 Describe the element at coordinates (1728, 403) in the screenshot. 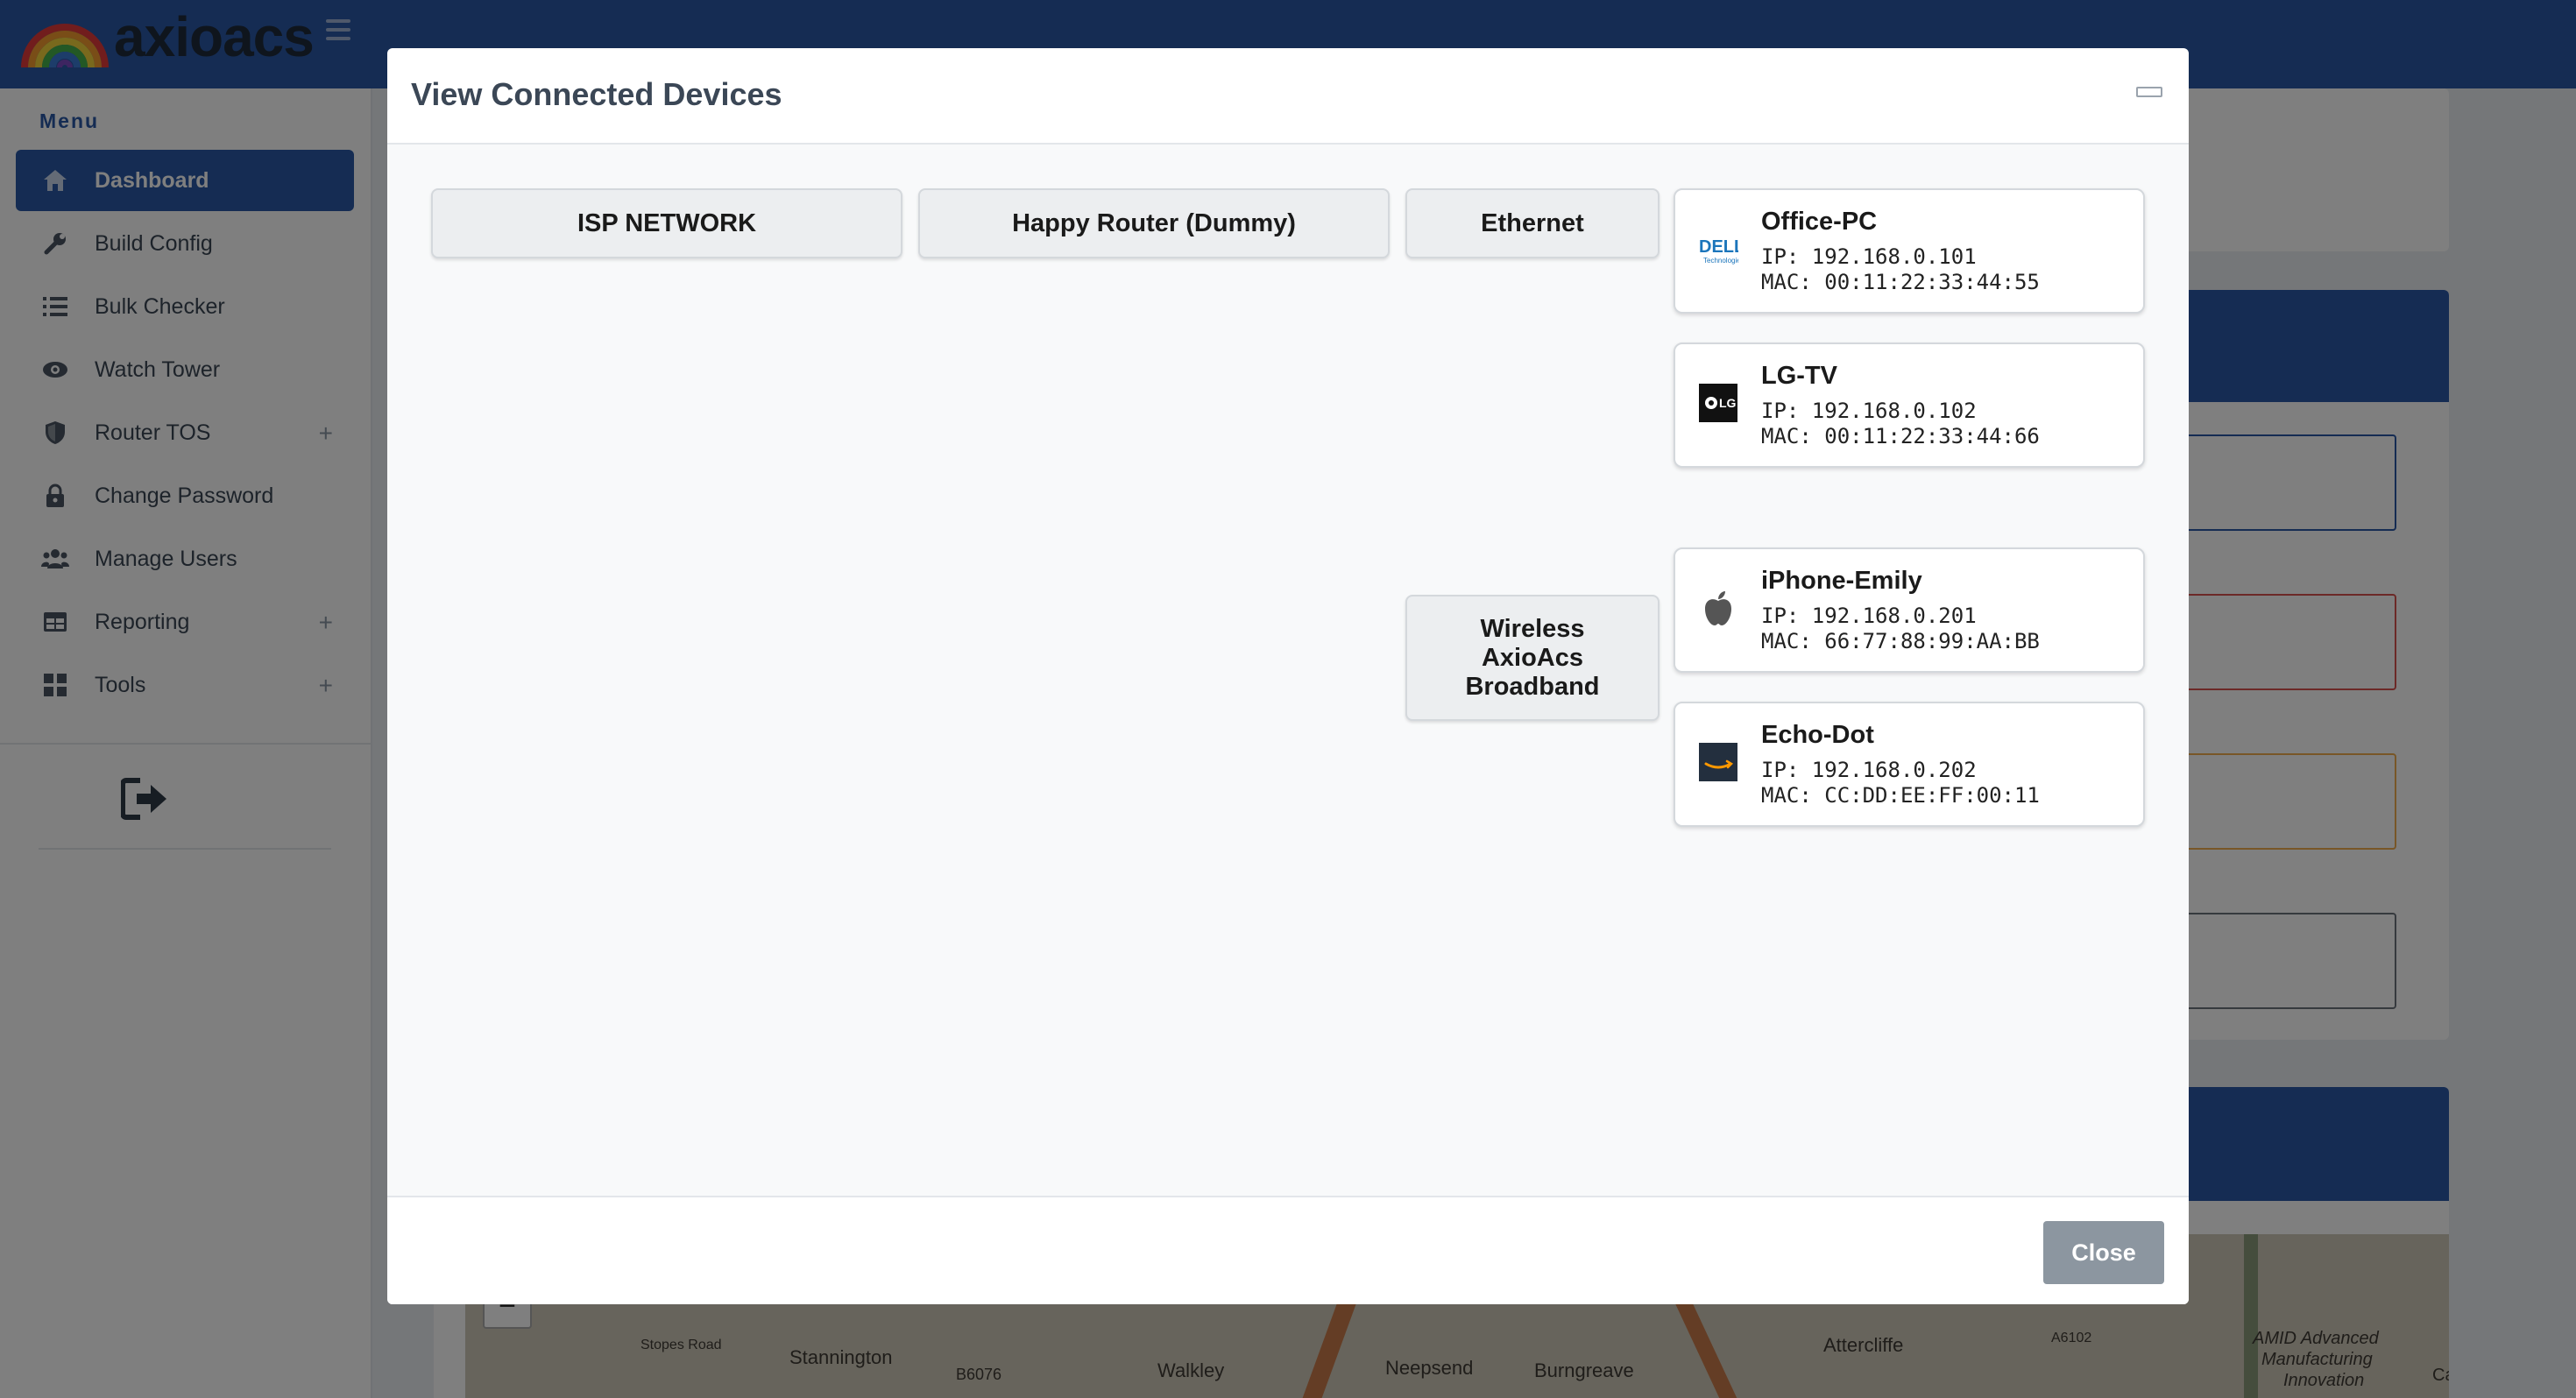

I see `svg-text: LG` at that location.